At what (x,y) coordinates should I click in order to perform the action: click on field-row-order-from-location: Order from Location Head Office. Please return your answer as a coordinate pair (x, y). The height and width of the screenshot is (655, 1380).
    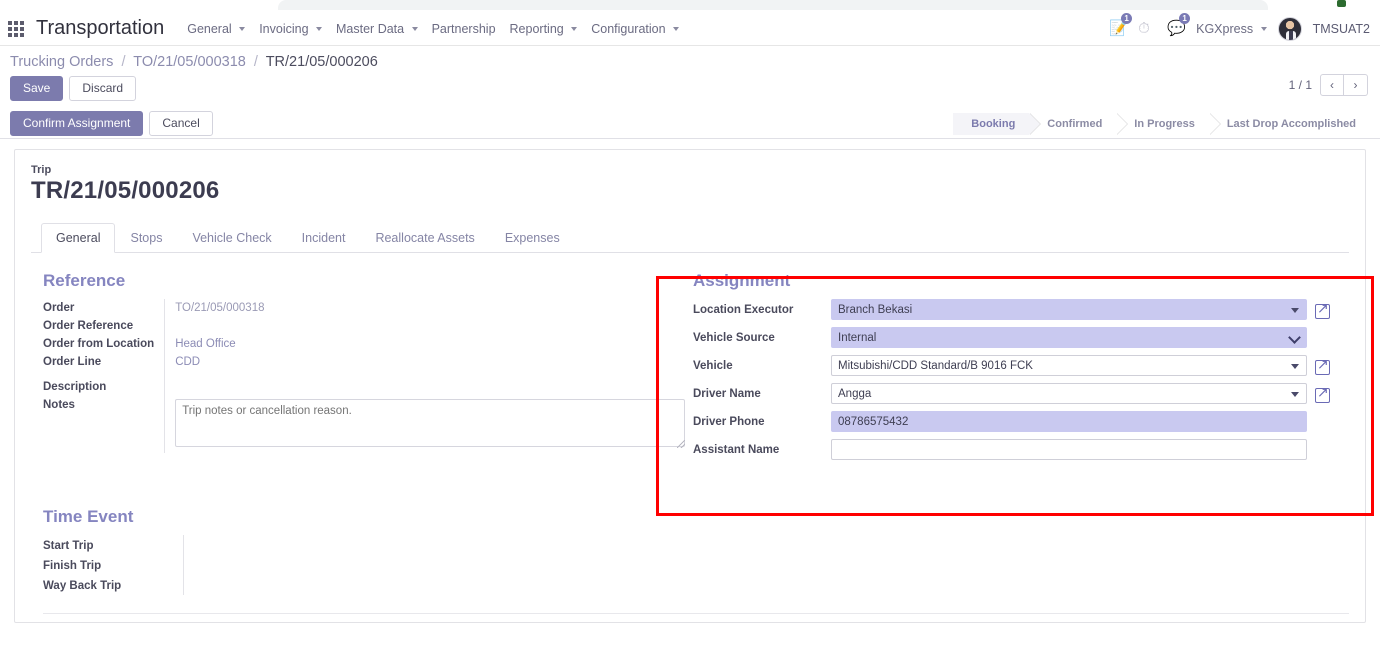
    Looking at the image, I should click on (365, 344).